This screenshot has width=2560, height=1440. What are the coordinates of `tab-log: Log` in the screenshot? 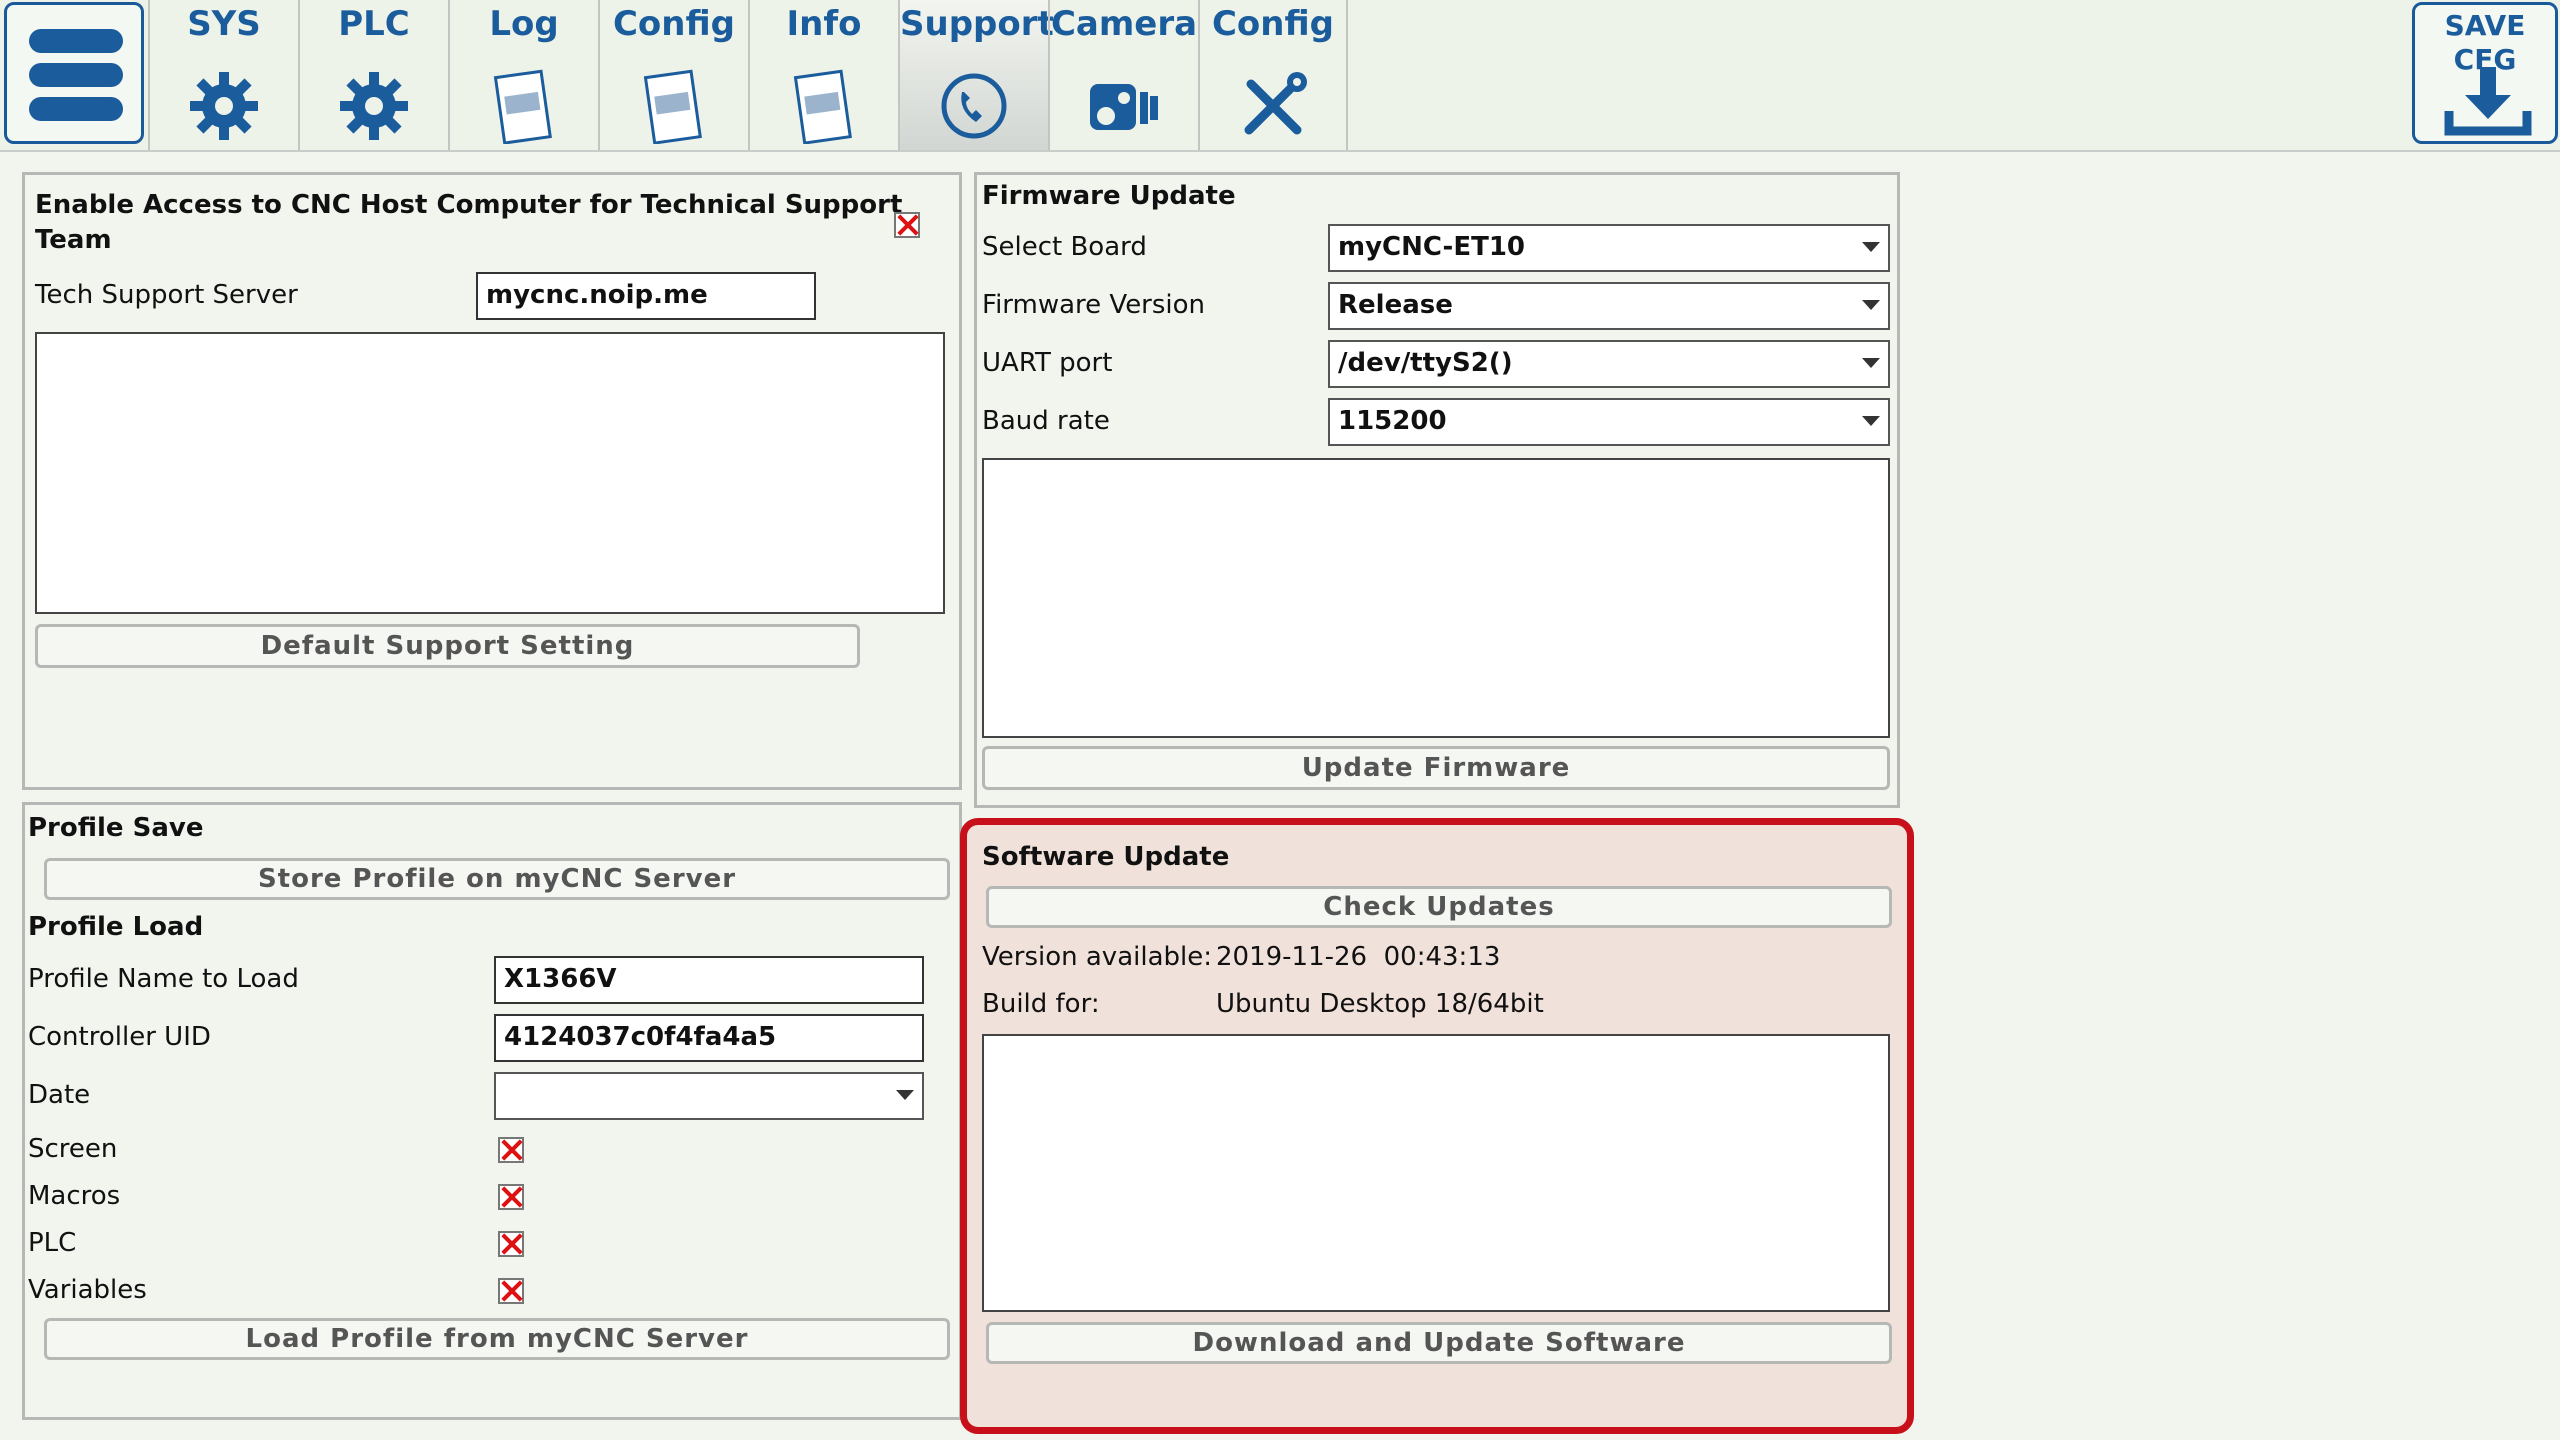 It's located at (523, 75).